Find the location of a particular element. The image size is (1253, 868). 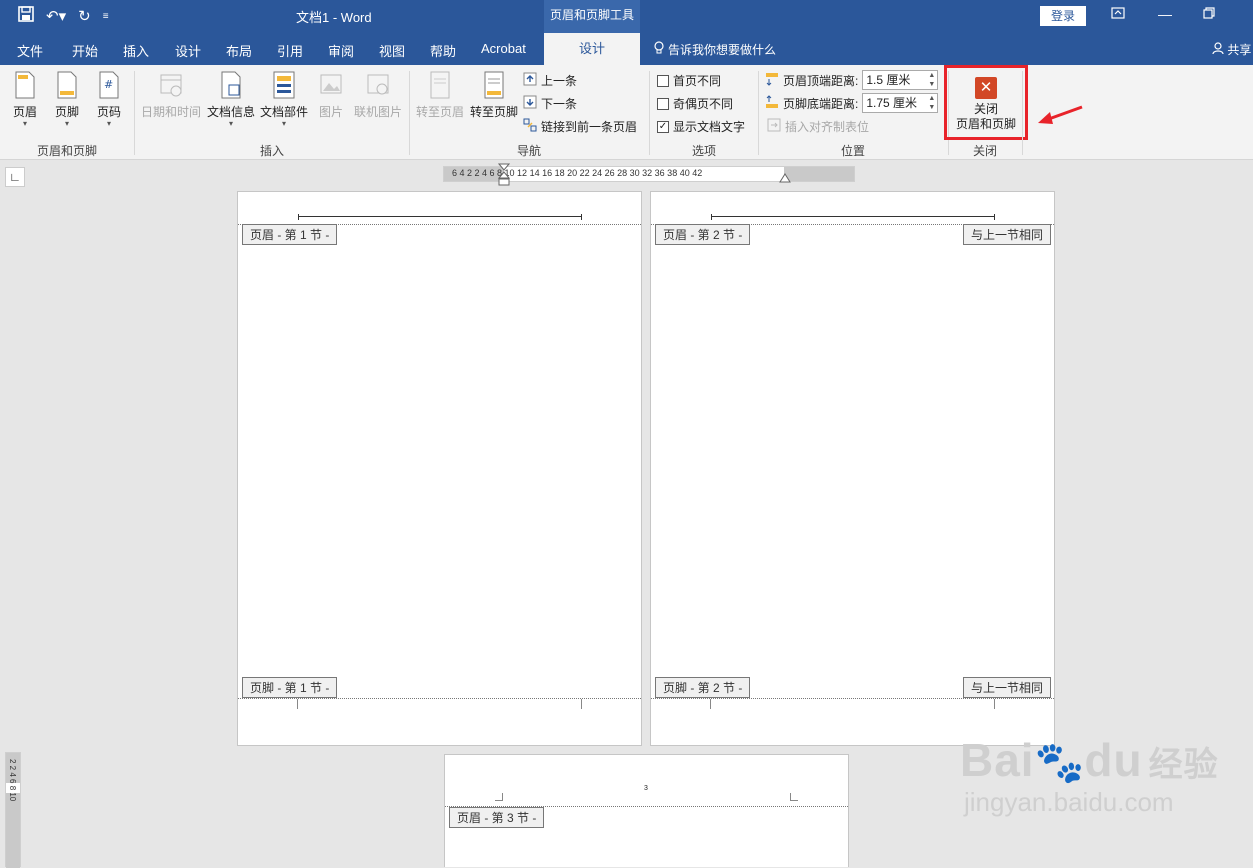

tab-references: 引用 is located at coordinates (290, 50).